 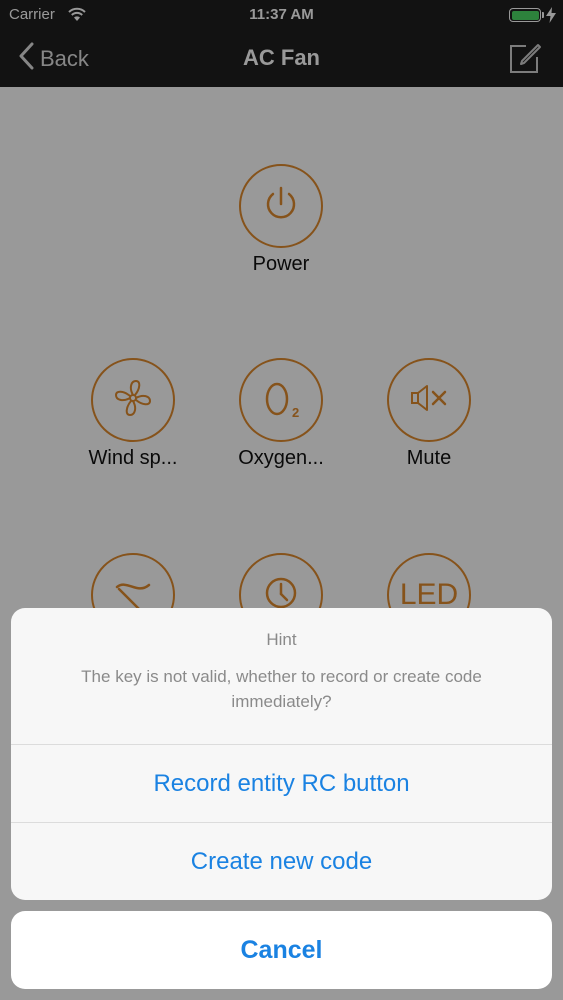 What do you see at coordinates (281, 639) in the screenshot?
I see `alert-title: Hint` at bounding box center [281, 639].